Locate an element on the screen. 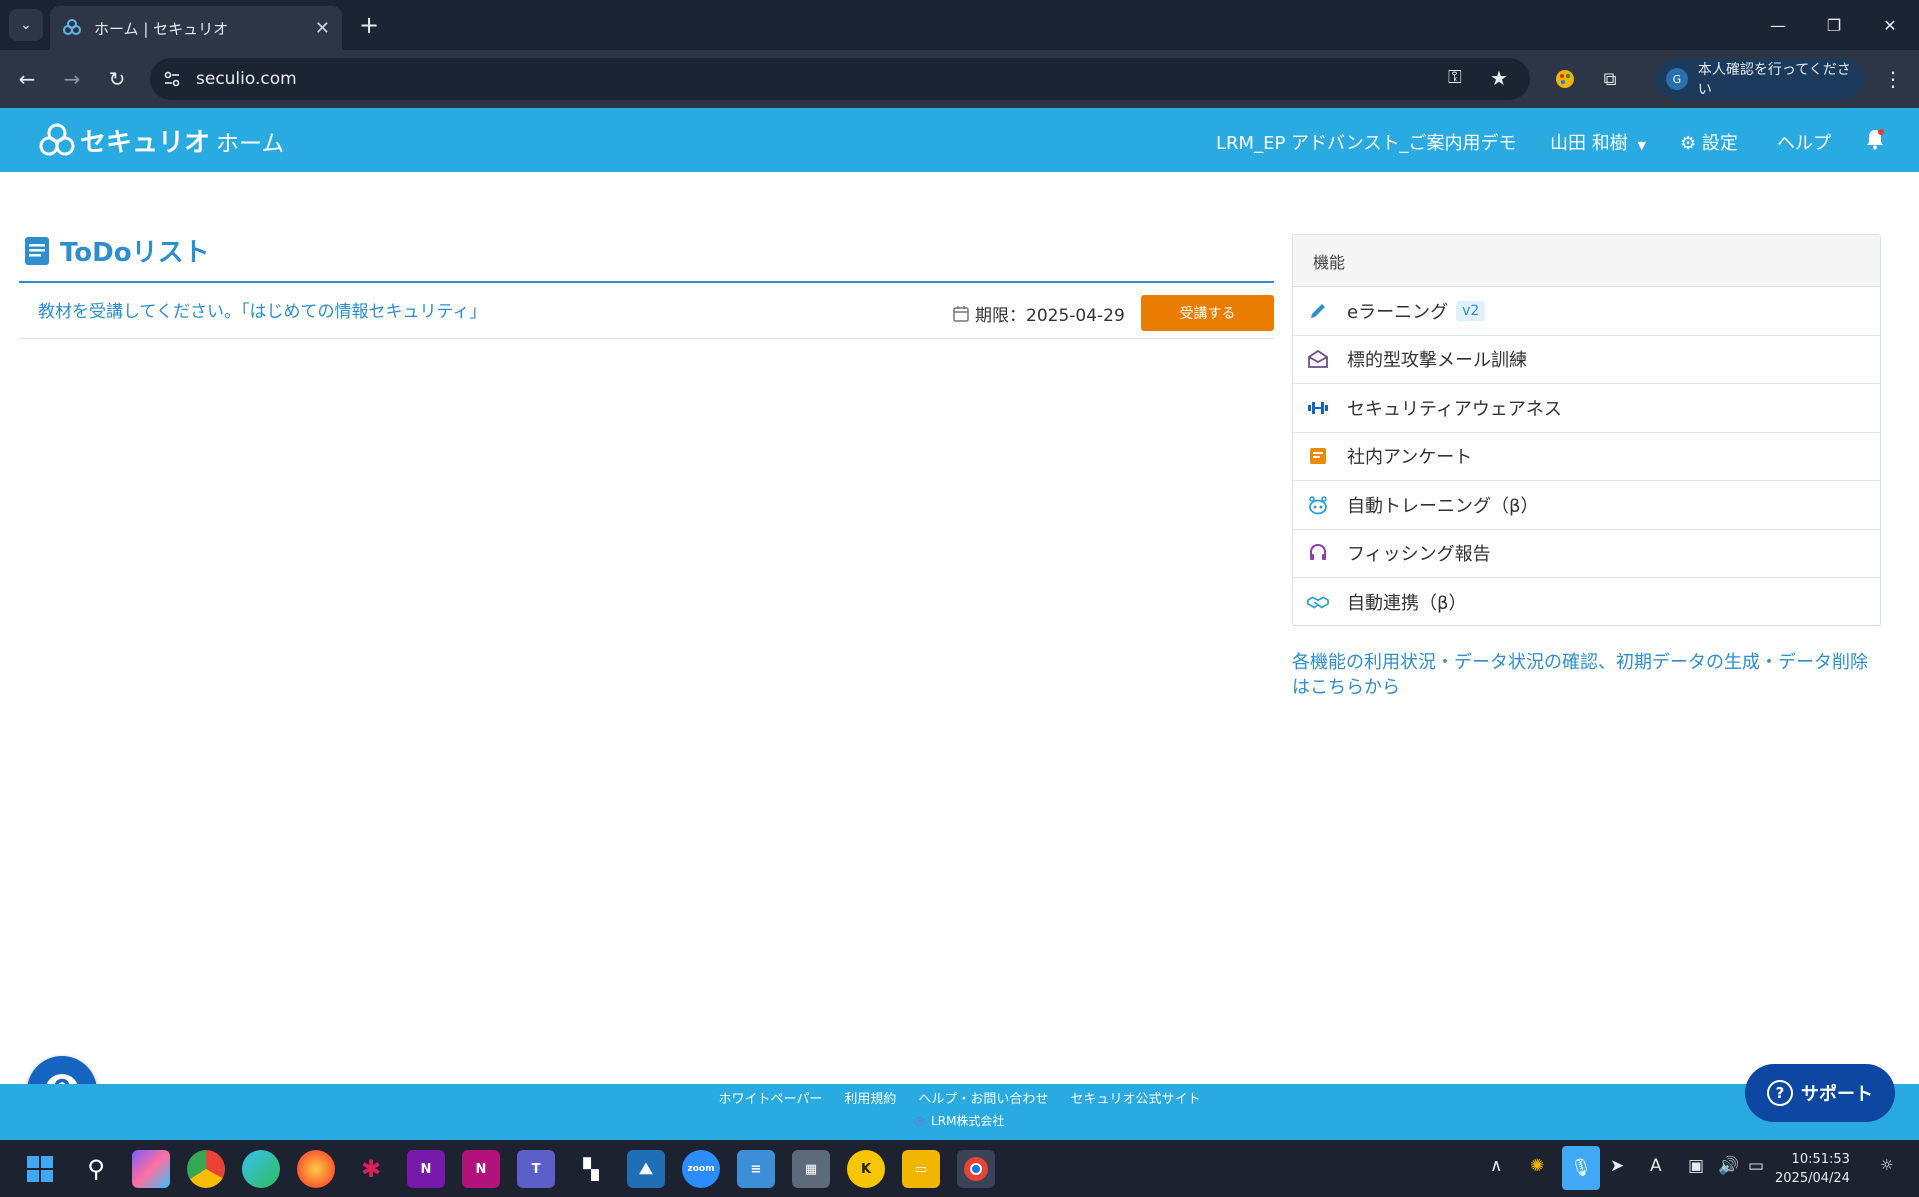  chevron-down-icon: ⌄ is located at coordinates (26, 25).